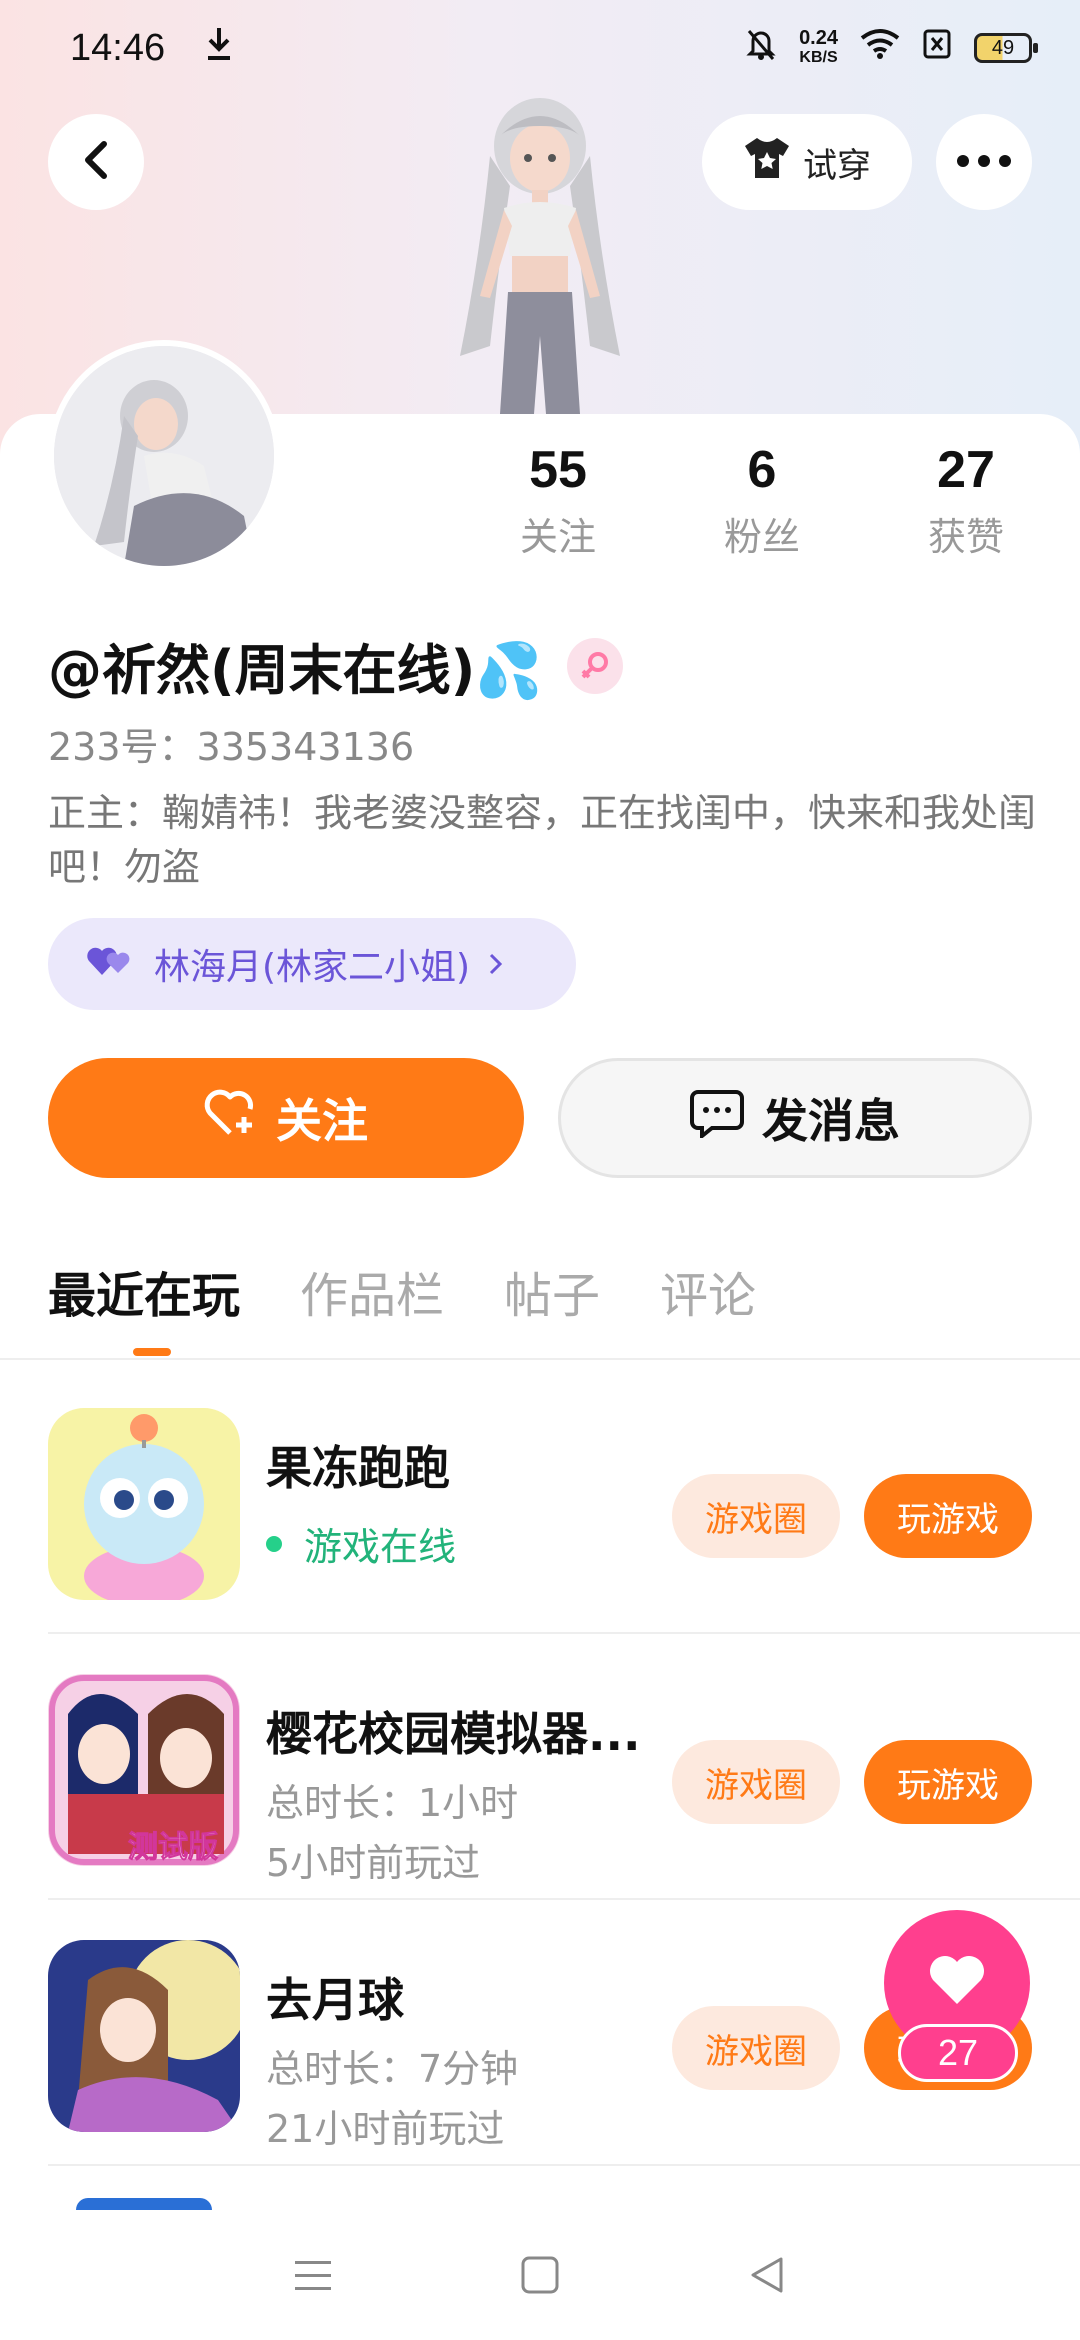 The width and height of the screenshot is (1080, 2340). I want to click on home-icon, so click(540, 2277).